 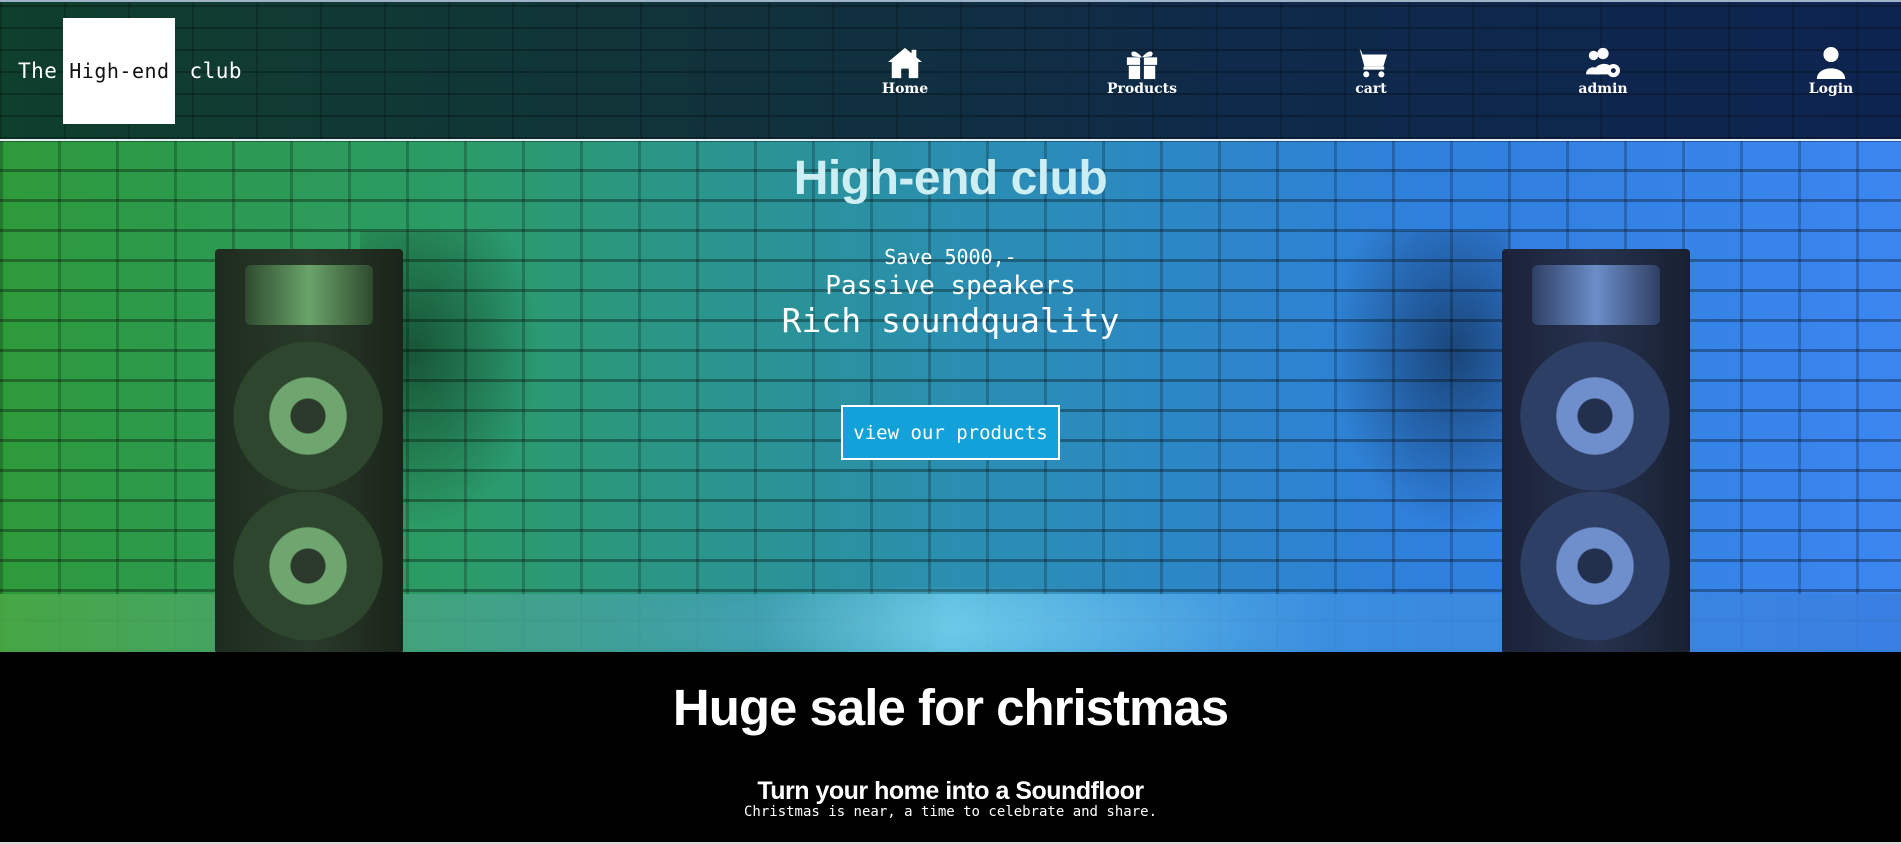 What do you see at coordinates (950, 320) in the screenshot?
I see `hero-tagline-quality: Rich soundquality` at bounding box center [950, 320].